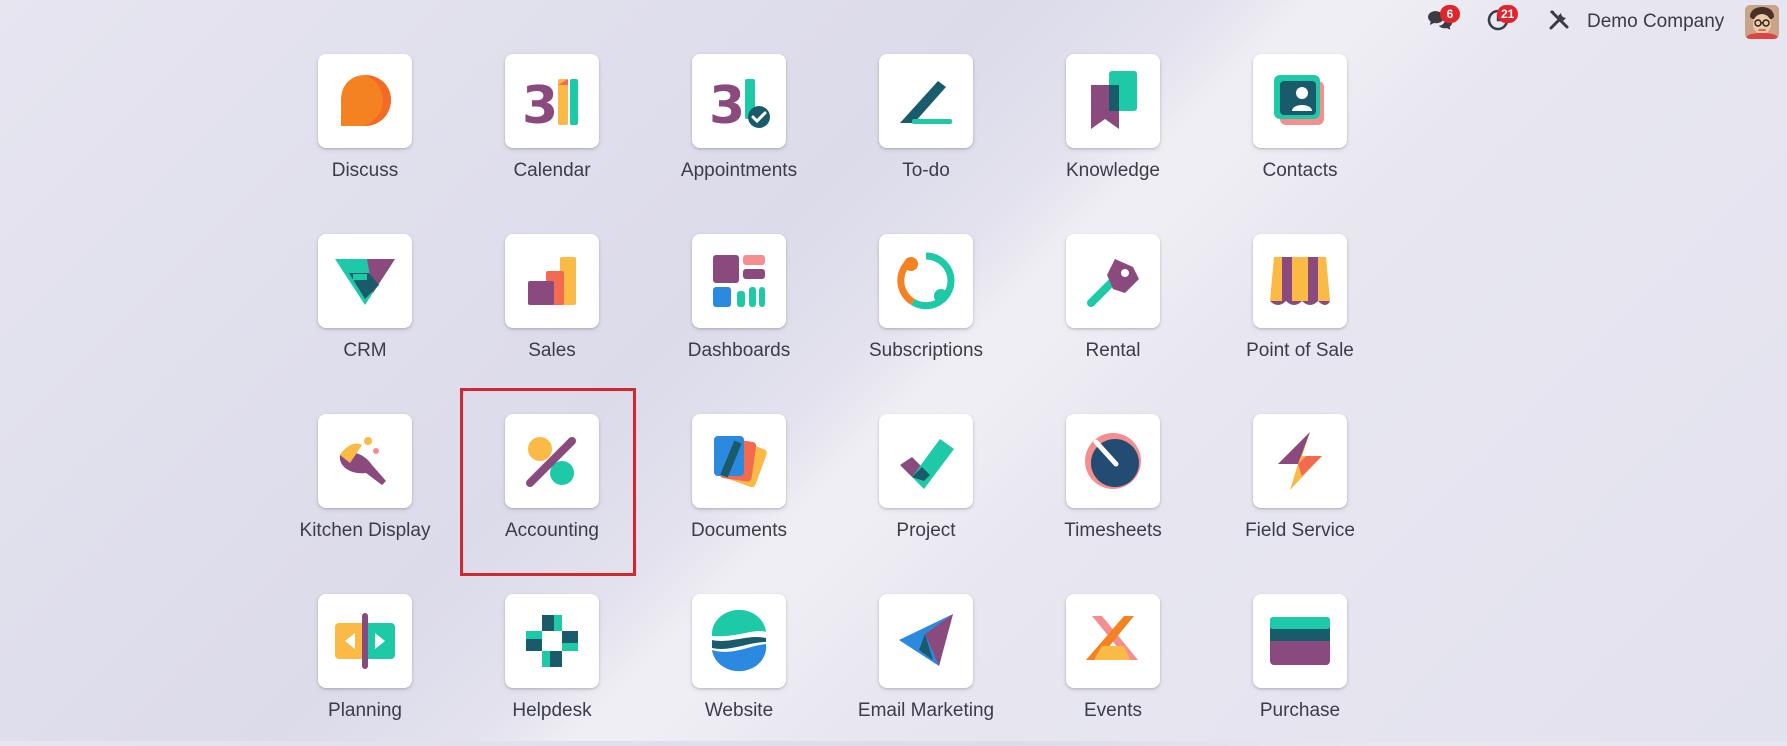 The width and height of the screenshot is (1787, 746). I want to click on app-helpdesk: Helpdesk, so click(552, 666).